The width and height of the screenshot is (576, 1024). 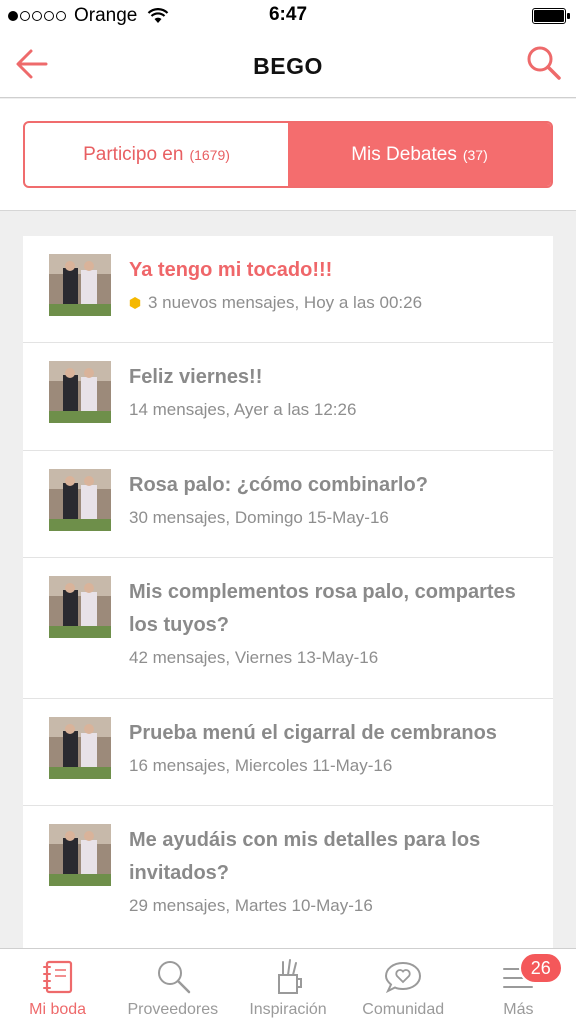 I want to click on segment-participo-en: Participo en (1679), so click(x=156, y=154).